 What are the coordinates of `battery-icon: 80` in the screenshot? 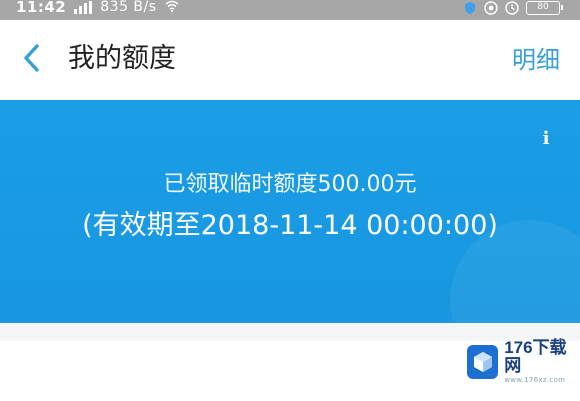 It's located at (544, 8).